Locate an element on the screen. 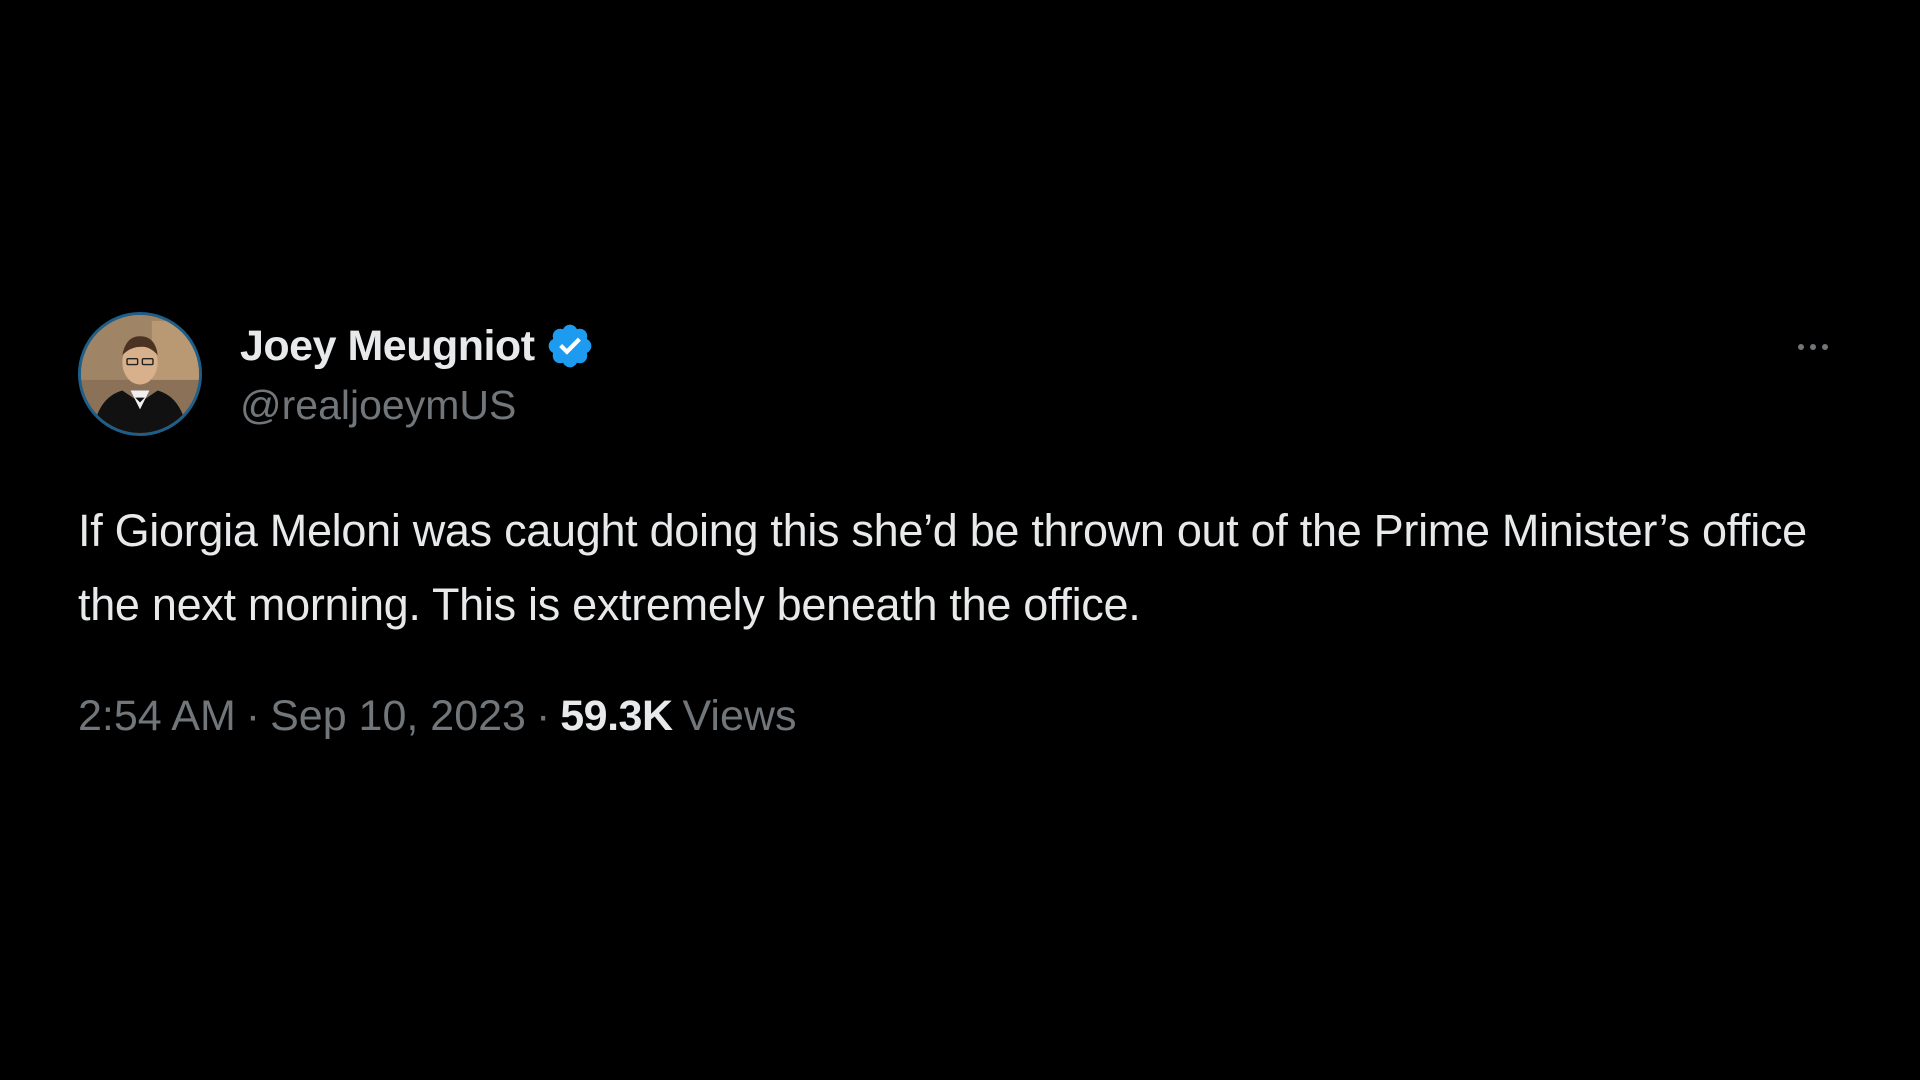  more-options-icon is located at coordinates (1813, 347).